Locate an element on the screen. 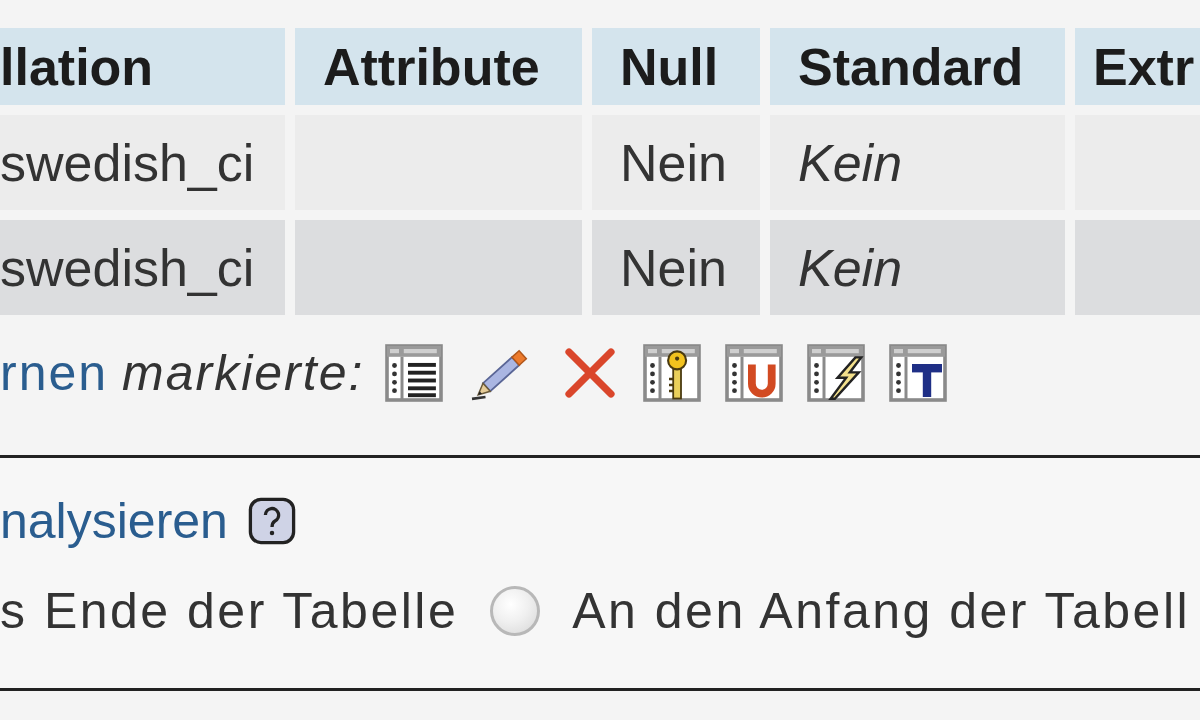 This screenshot has height=720, width=1200. help-icon is located at coordinates (271, 521).